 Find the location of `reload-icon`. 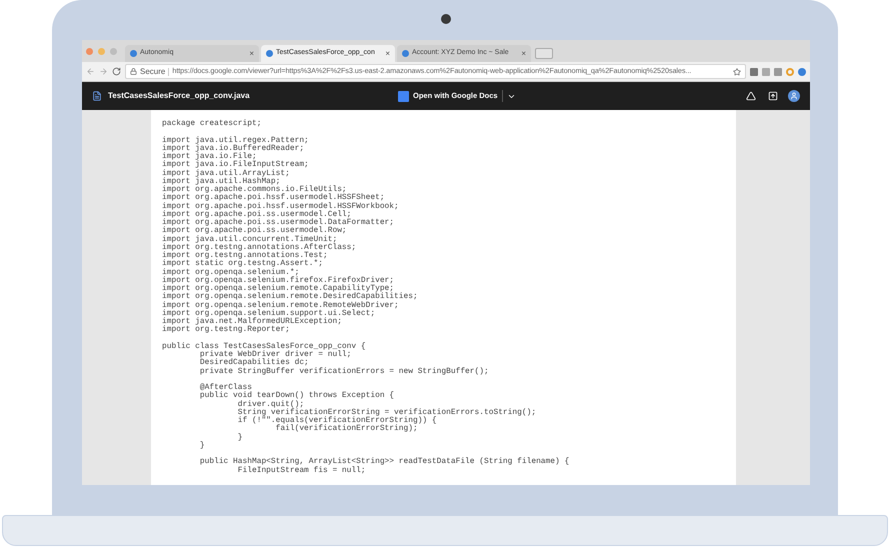

reload-icon is located at coordinates (116, 71).